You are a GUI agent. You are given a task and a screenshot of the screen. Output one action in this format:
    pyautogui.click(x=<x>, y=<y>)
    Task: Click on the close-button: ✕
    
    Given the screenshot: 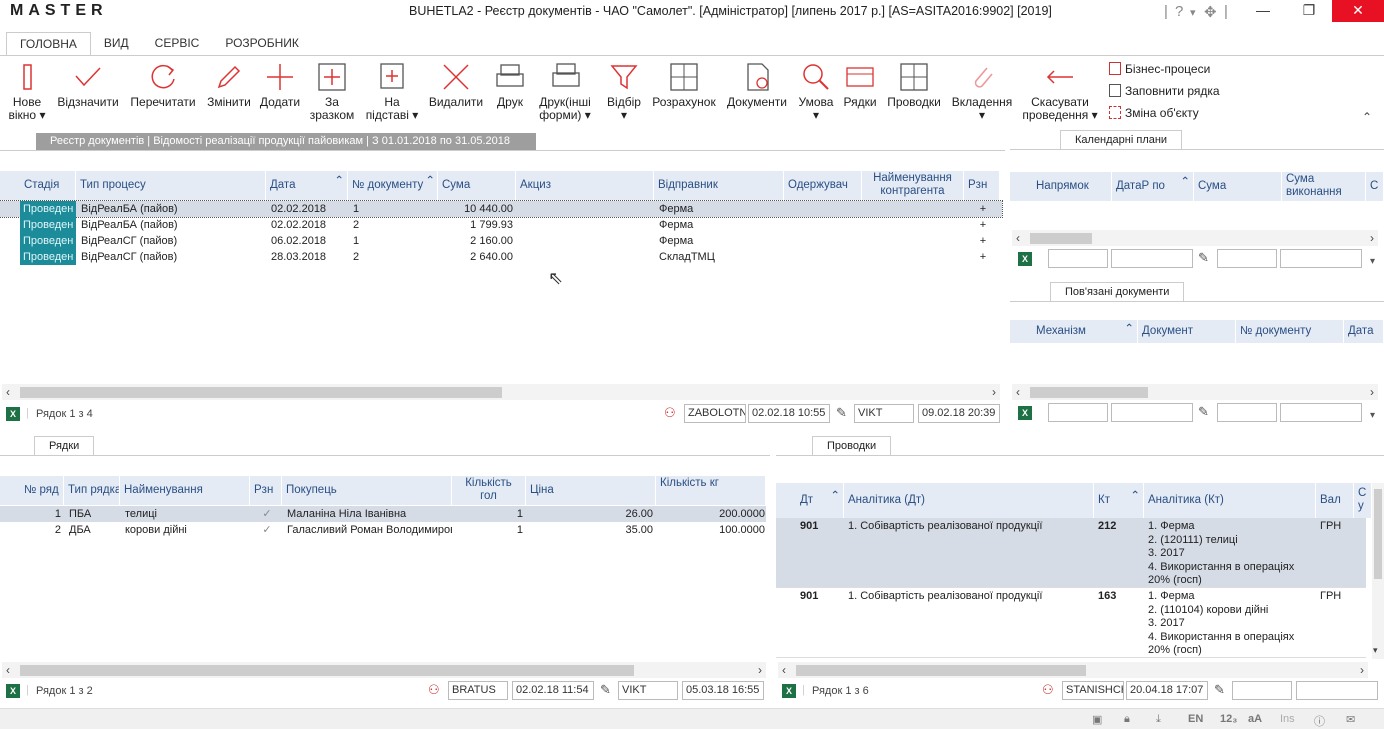 What is the action you would take?
    pyautogui.click(x=1358, y=11)
    